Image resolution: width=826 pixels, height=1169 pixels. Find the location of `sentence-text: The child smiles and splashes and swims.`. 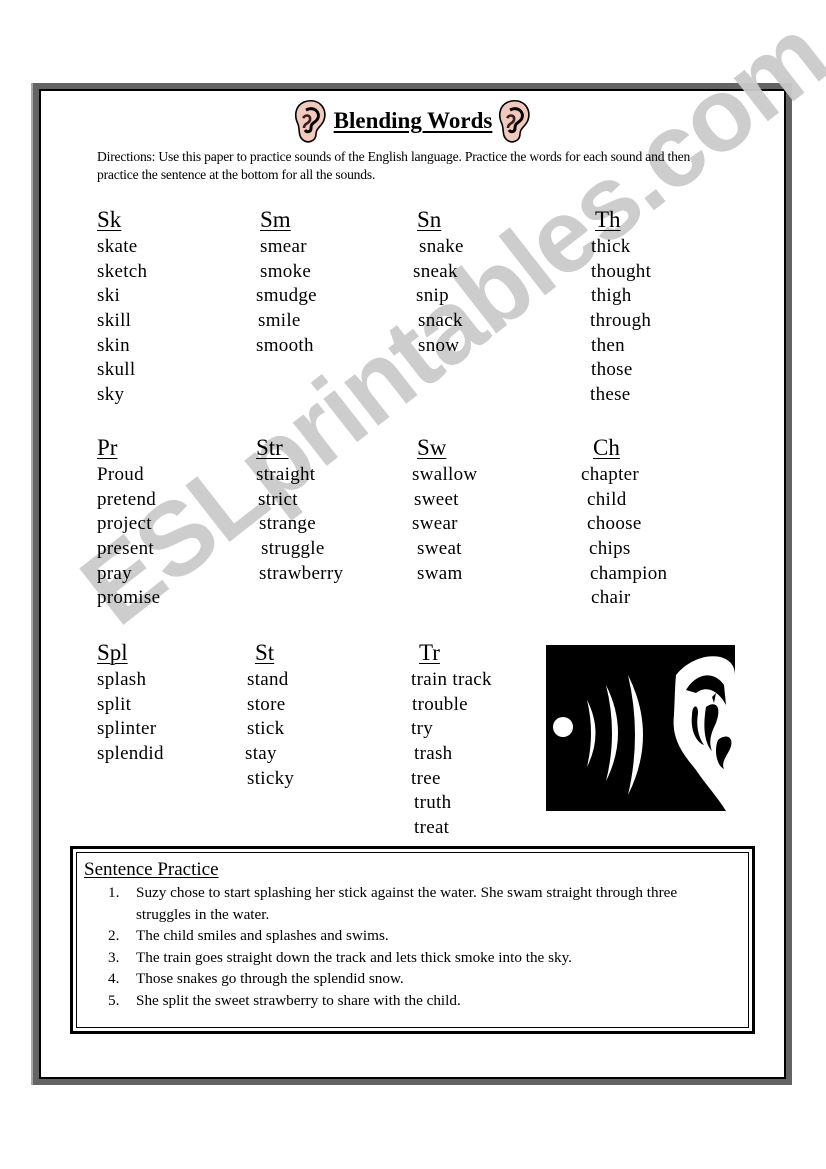

sentence-text: The child smiles and splashes and swims. is located at coordinates (262, 935).